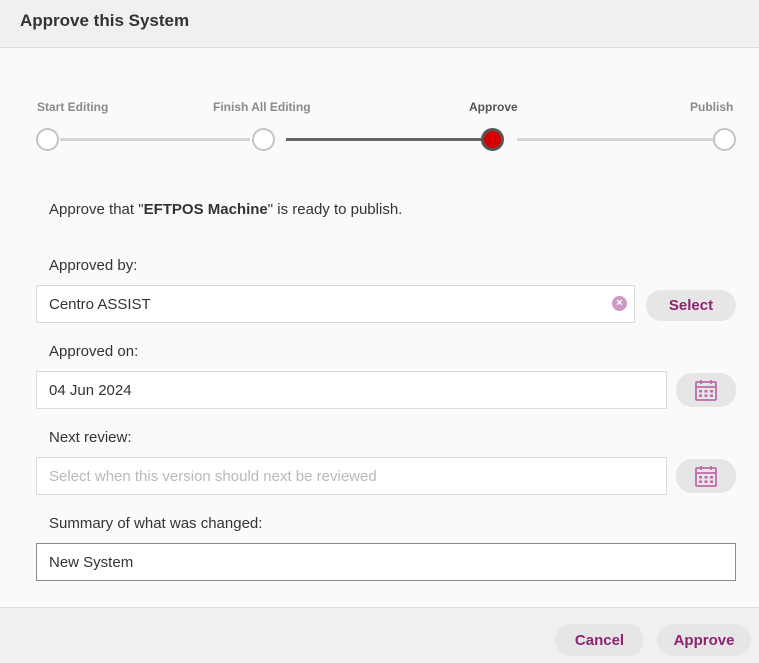 The image size is (759, 663). I want to click on summary-label: Summary of what was changed:, so click(156, 523).